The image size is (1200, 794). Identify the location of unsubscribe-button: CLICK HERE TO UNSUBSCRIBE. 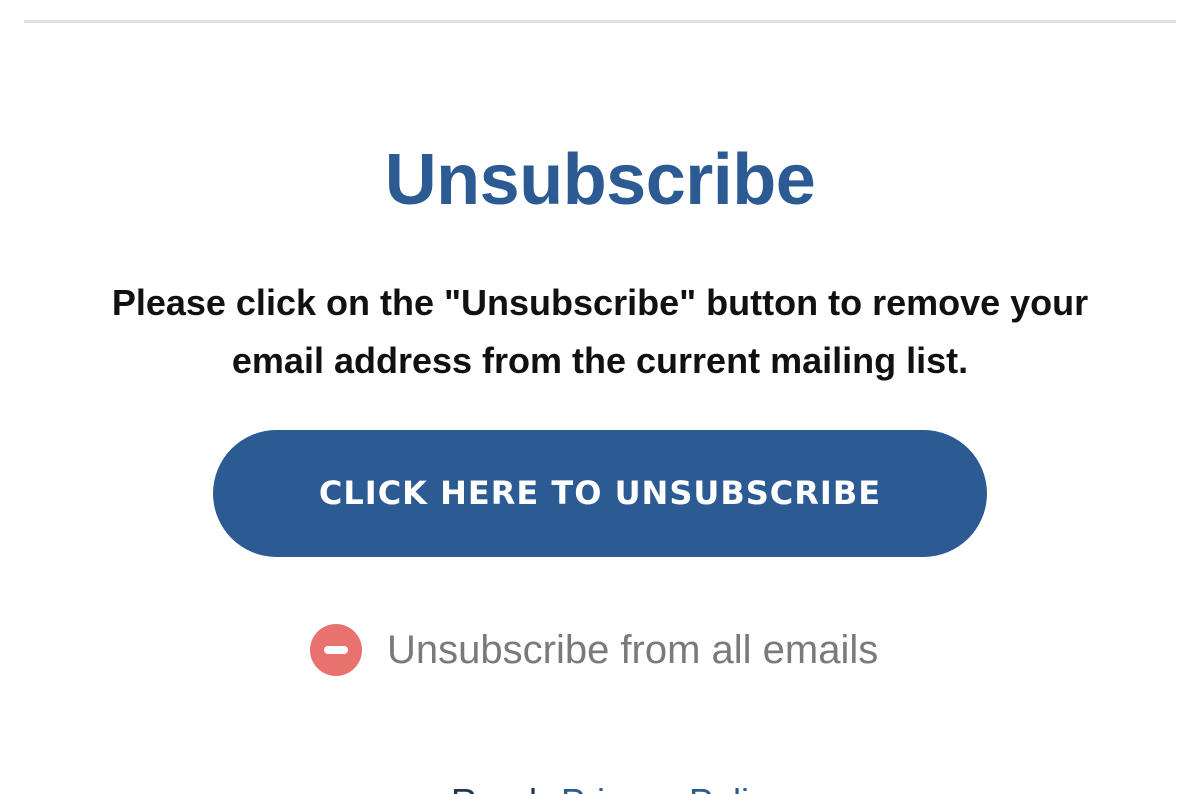
(600, 493).